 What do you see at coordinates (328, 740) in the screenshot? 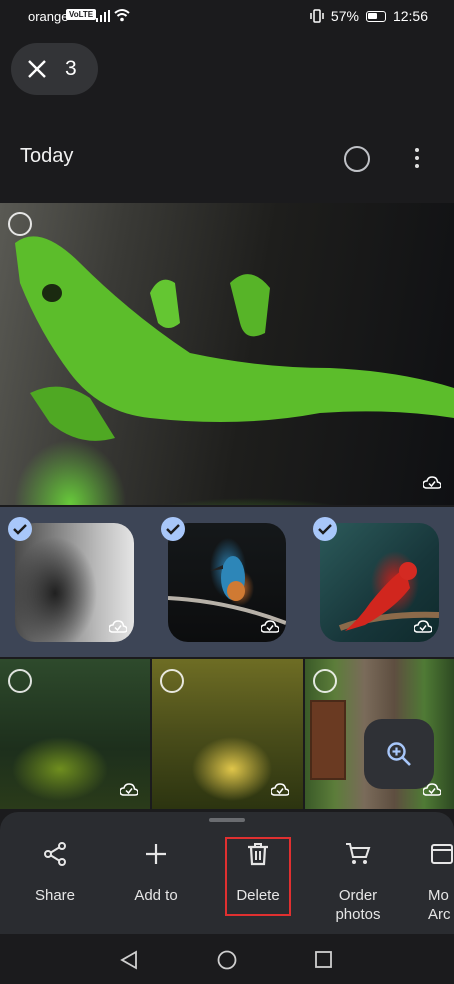
I see `door-illustration` at bounding box center [328, 740].